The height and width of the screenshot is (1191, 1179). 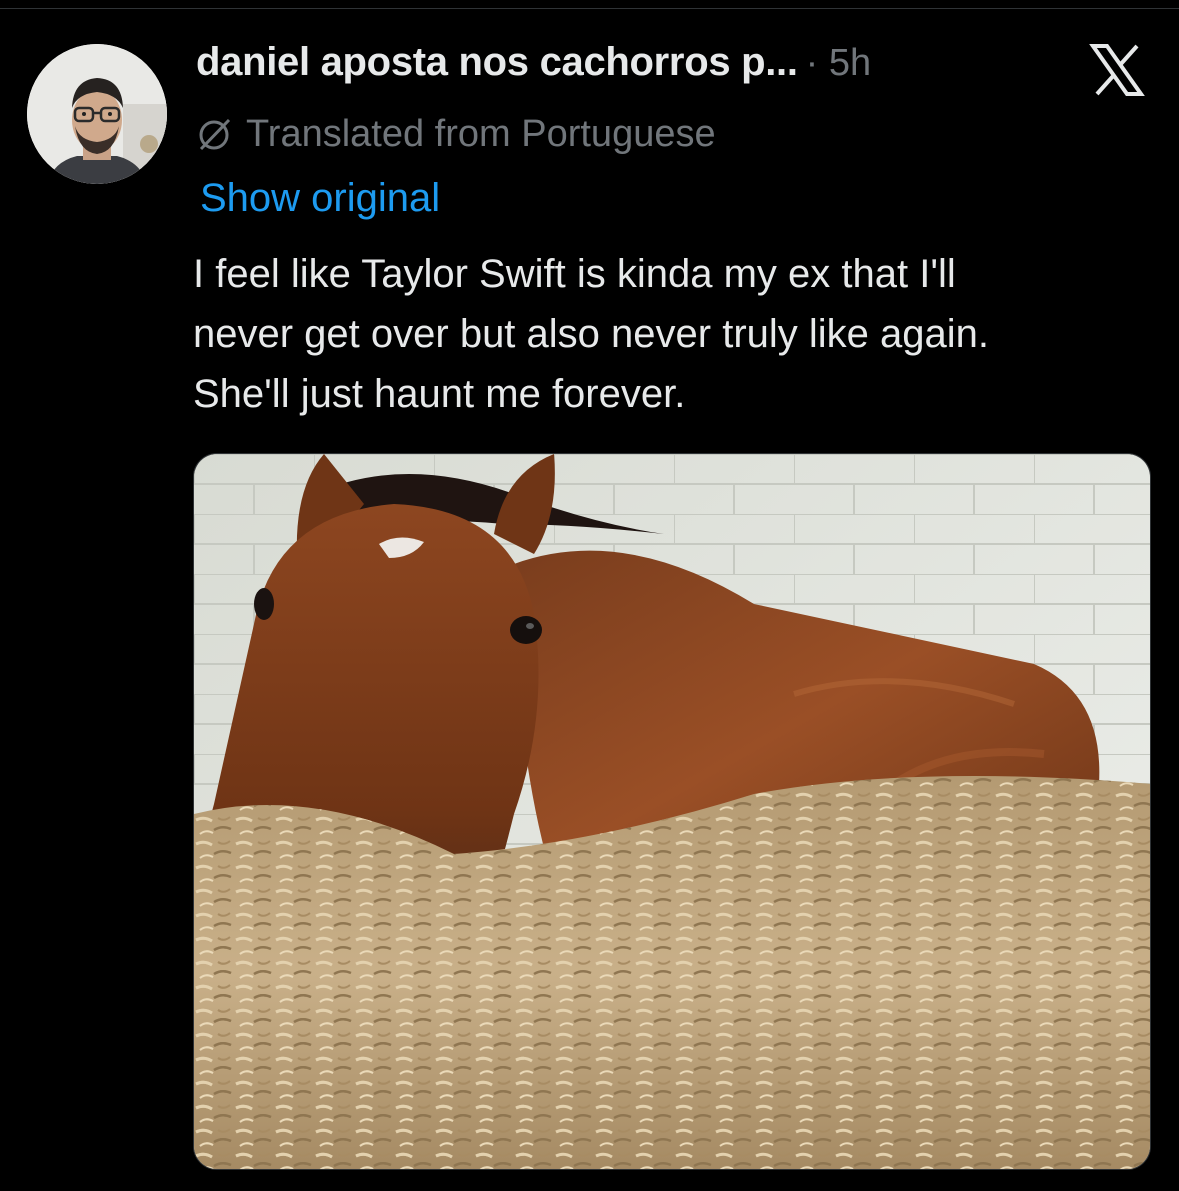 I want to click on tweet-header: daniel aposta nos cachorros p... · 5h, so click(x=606, y=70).